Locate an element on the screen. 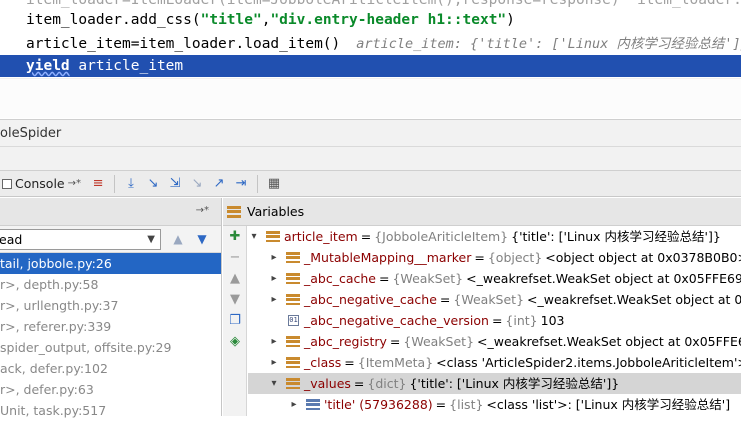 The width and height of the screenshot is (741, 421). frames-header: →* is located at coordinates (110, 212).